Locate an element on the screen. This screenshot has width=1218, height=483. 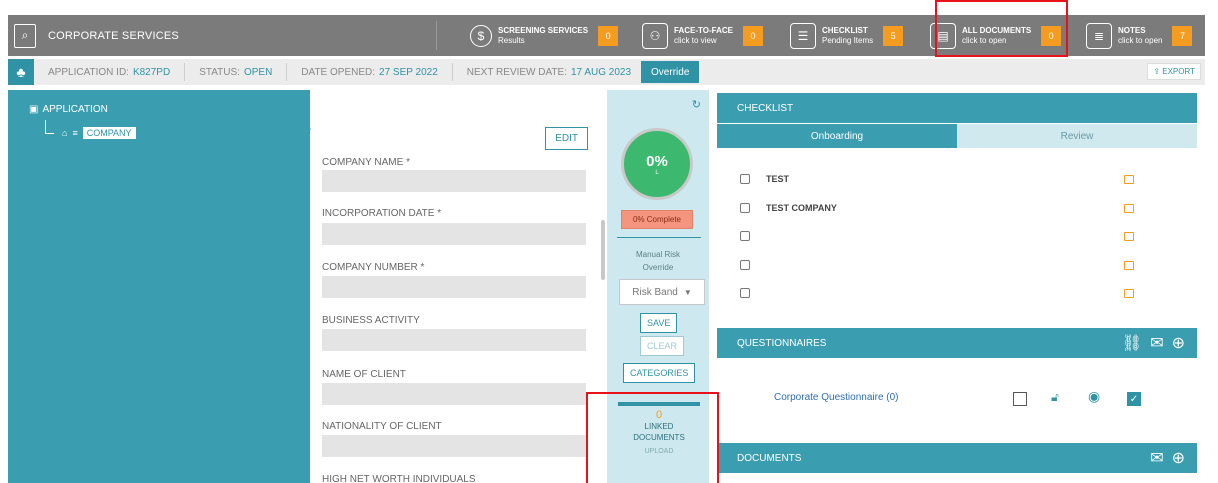
notes-button: ≣ NOTES click to open 7 is located at coordinates (1139, 35).